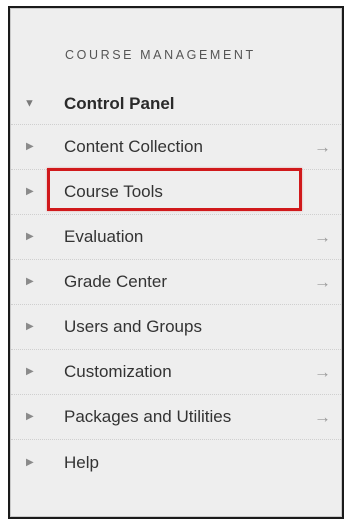 This screenshot has width=352, height=525. I want to click on menu-item-evaluation: ▶ Evaluation →, so click(176, 237).